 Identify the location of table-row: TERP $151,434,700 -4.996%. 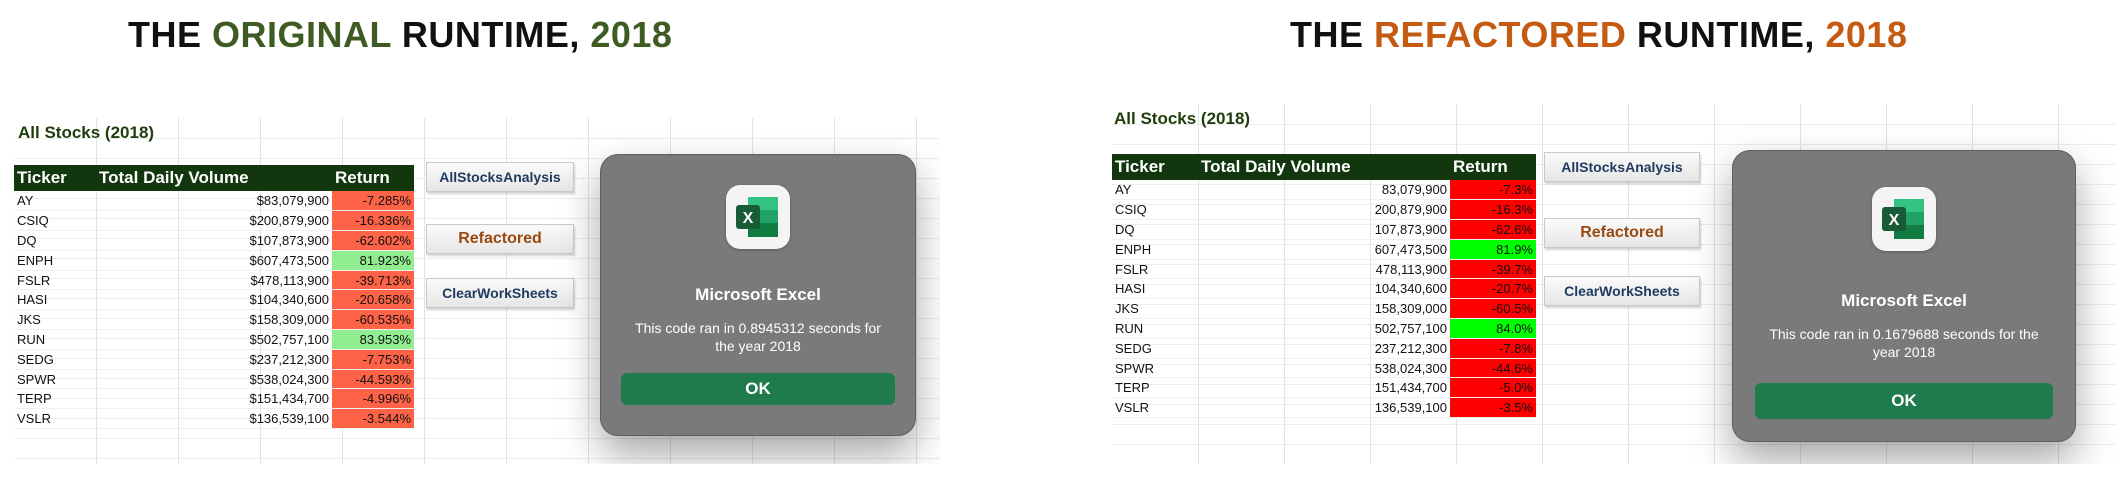
(214, 399).